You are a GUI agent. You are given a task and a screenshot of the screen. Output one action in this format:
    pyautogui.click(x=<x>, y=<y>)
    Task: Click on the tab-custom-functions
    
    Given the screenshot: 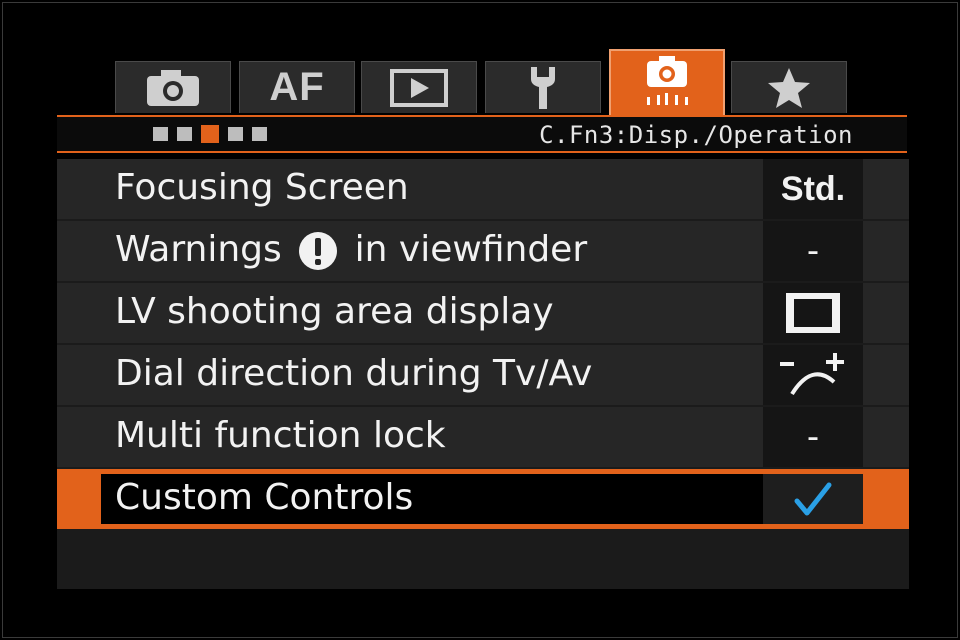 What is the action you would take?
    pyautogui.click(x=667, y=82)
    